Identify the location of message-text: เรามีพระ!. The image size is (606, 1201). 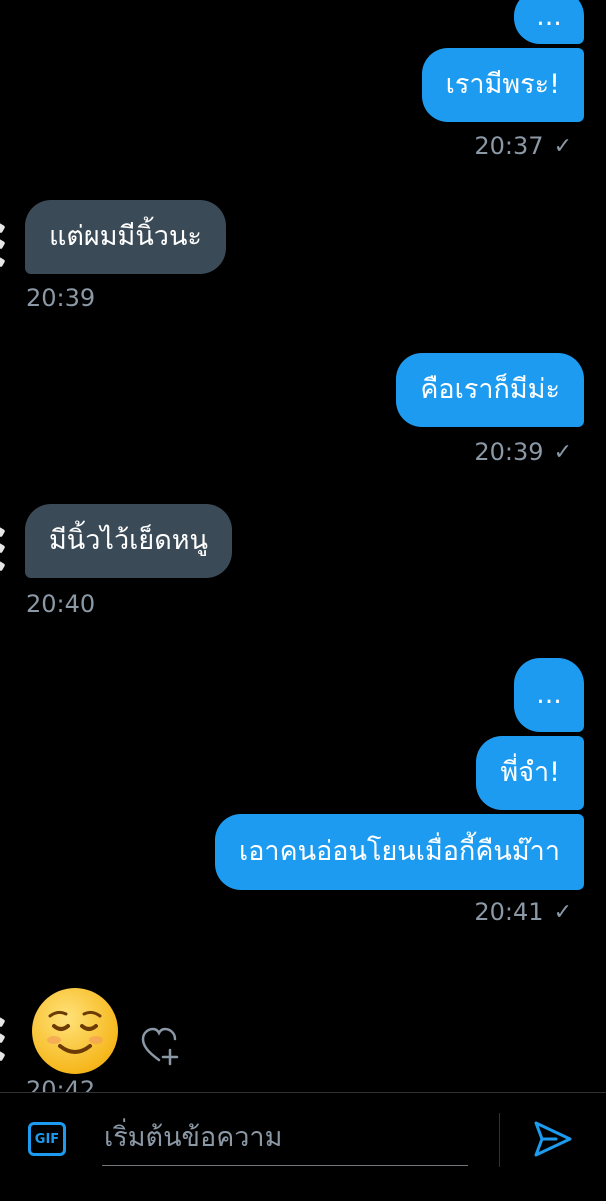
(502, 84).